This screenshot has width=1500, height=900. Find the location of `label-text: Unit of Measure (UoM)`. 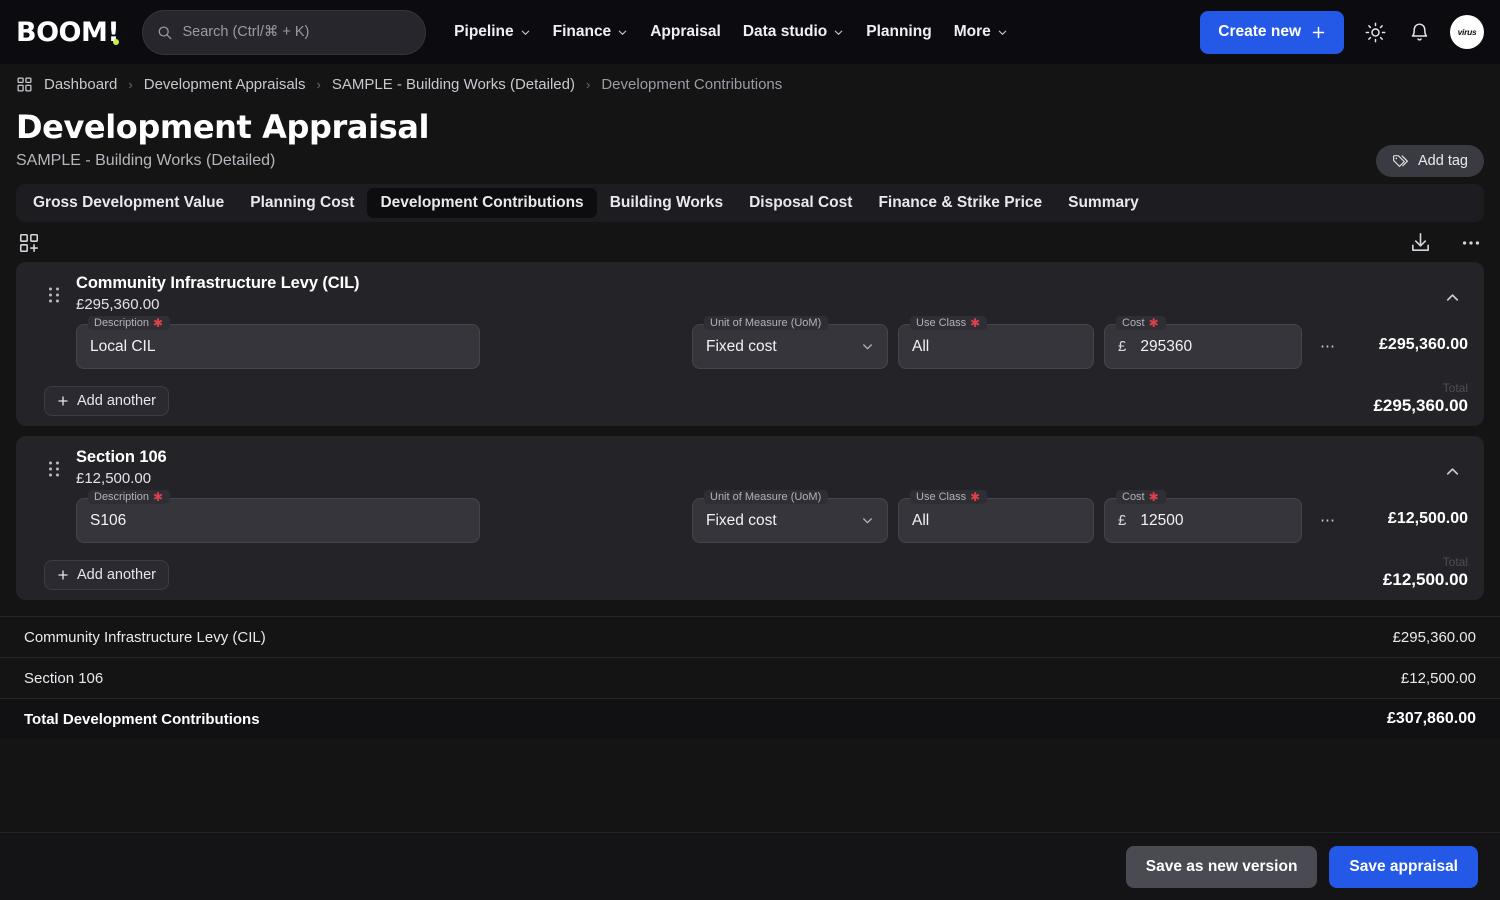

label-text: Unit of Measure (UoM) is located at coordinates (766, 497).